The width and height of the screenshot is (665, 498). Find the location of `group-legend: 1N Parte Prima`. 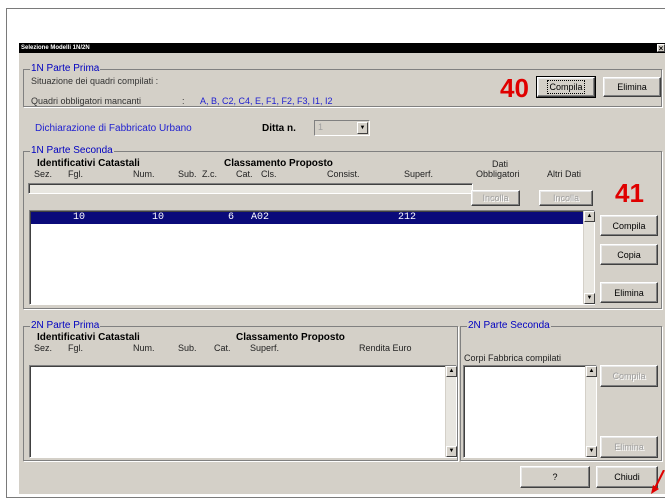

group-legend: 1N Parte Prima is located at coordinates (65, 68).